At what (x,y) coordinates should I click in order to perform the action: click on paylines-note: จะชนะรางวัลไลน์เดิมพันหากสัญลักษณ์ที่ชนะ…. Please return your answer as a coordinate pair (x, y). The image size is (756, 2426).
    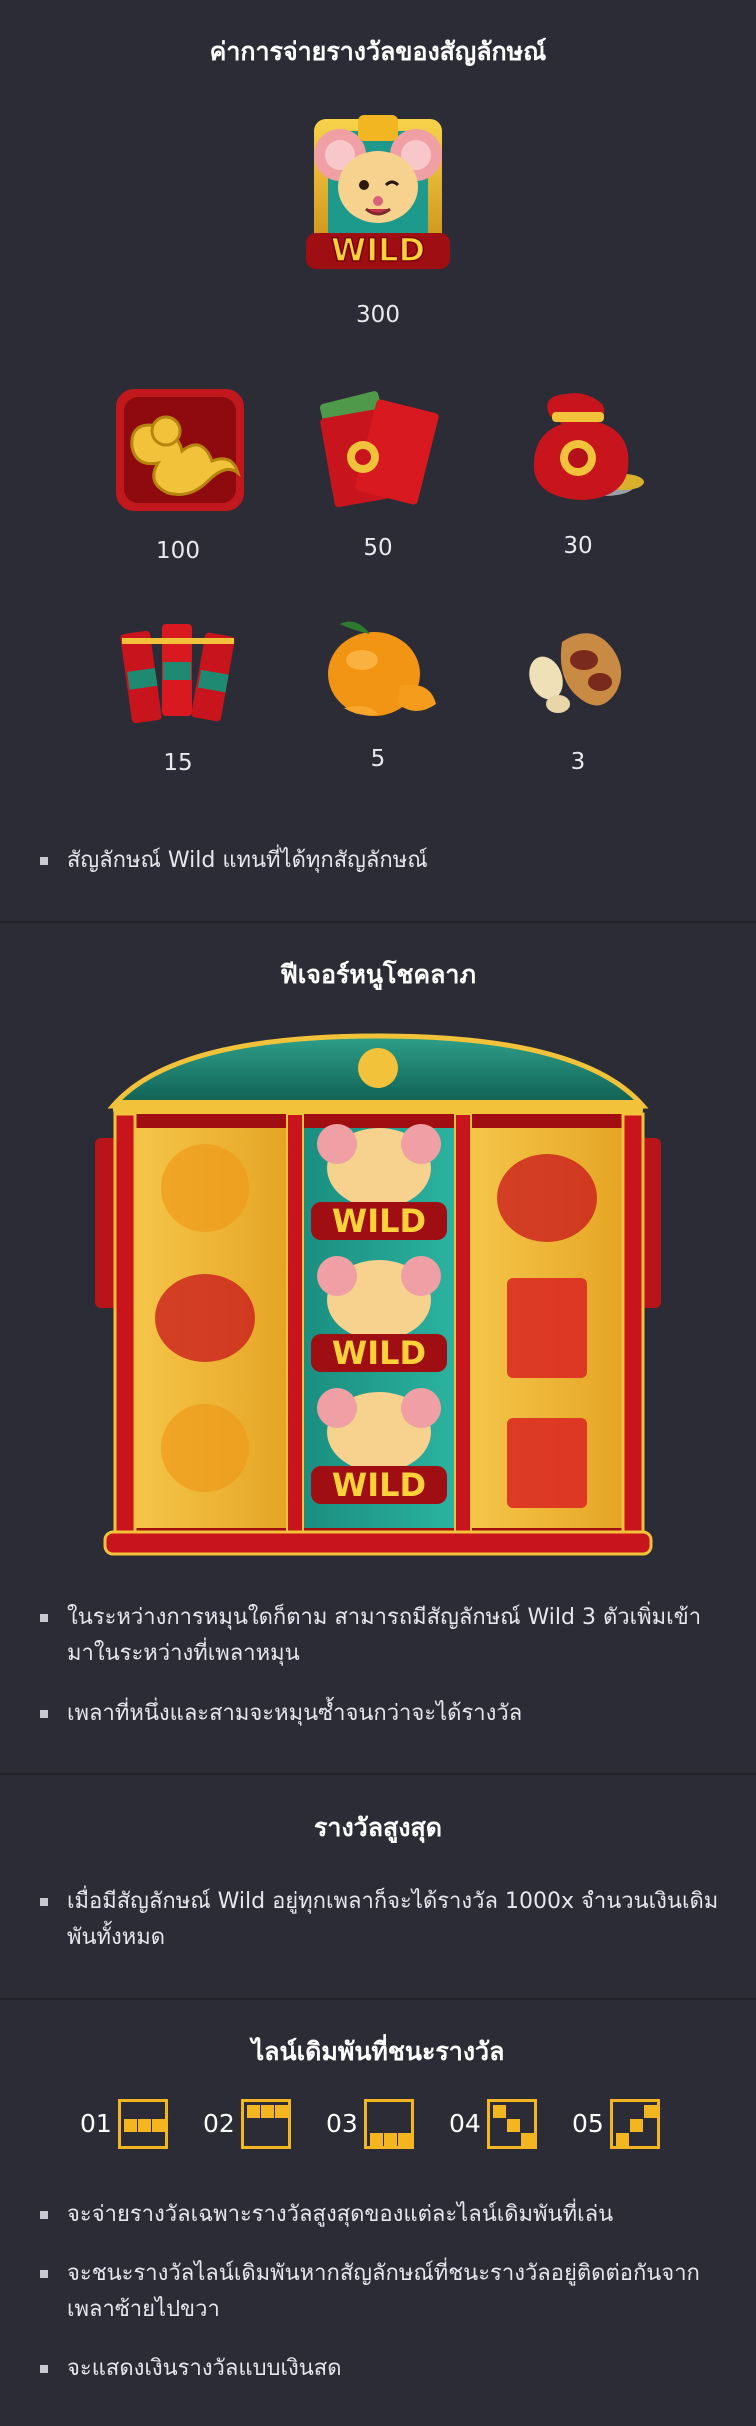
    Looking at the image, I should click on (380, 2292).